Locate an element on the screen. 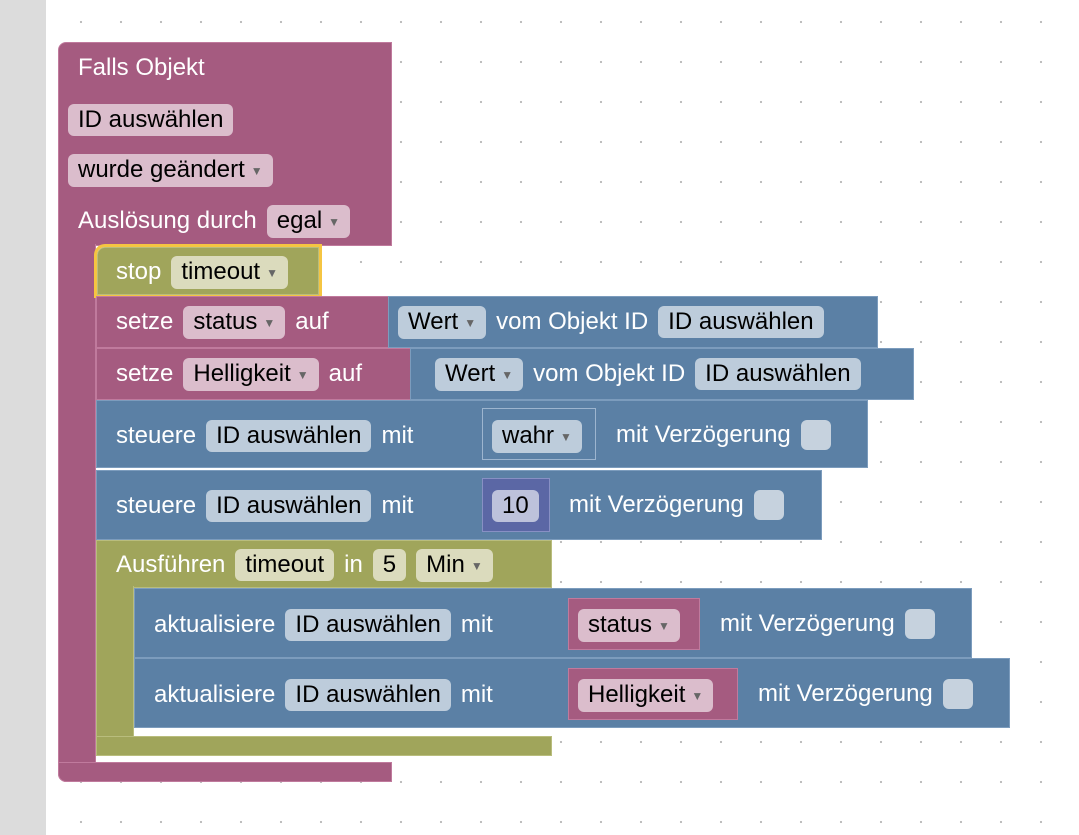 This screenshot has width=1079, height=835. toolbox-strip is located at coordinates (23, 417).